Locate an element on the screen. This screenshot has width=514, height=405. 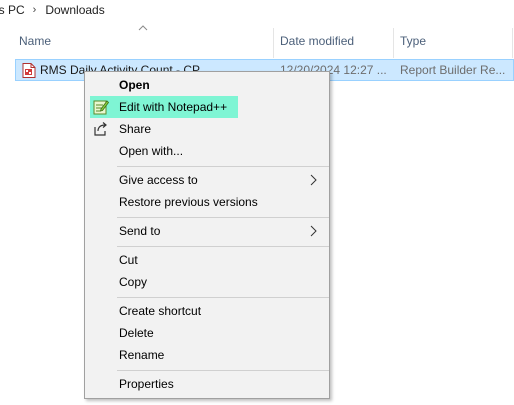
menu-item-open: Open is located at coordinates (207, 85).